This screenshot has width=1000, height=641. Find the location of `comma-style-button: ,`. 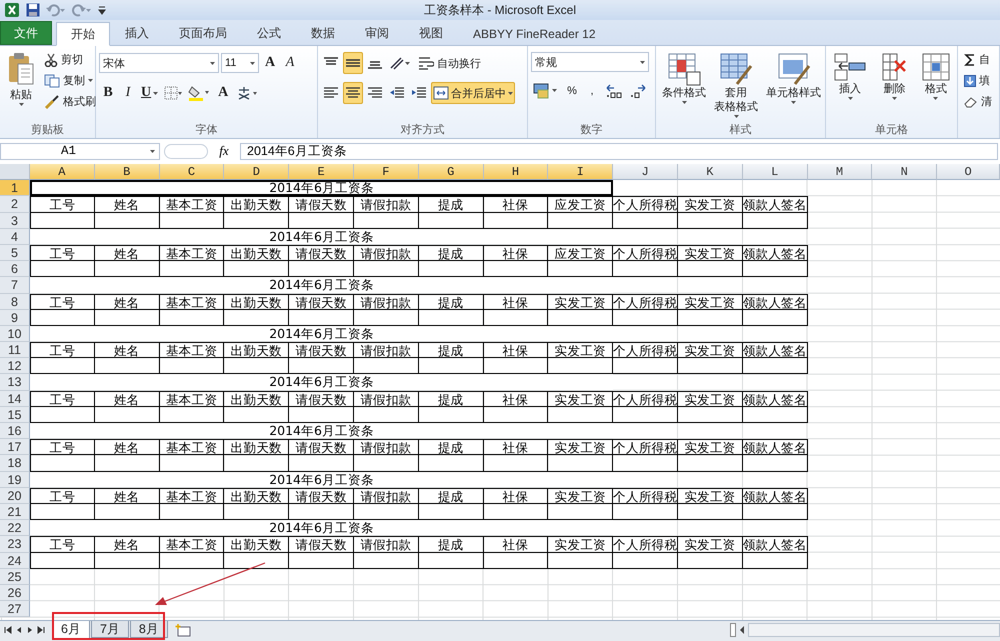

comma-style-button: , is located at coordinates (592, 91).